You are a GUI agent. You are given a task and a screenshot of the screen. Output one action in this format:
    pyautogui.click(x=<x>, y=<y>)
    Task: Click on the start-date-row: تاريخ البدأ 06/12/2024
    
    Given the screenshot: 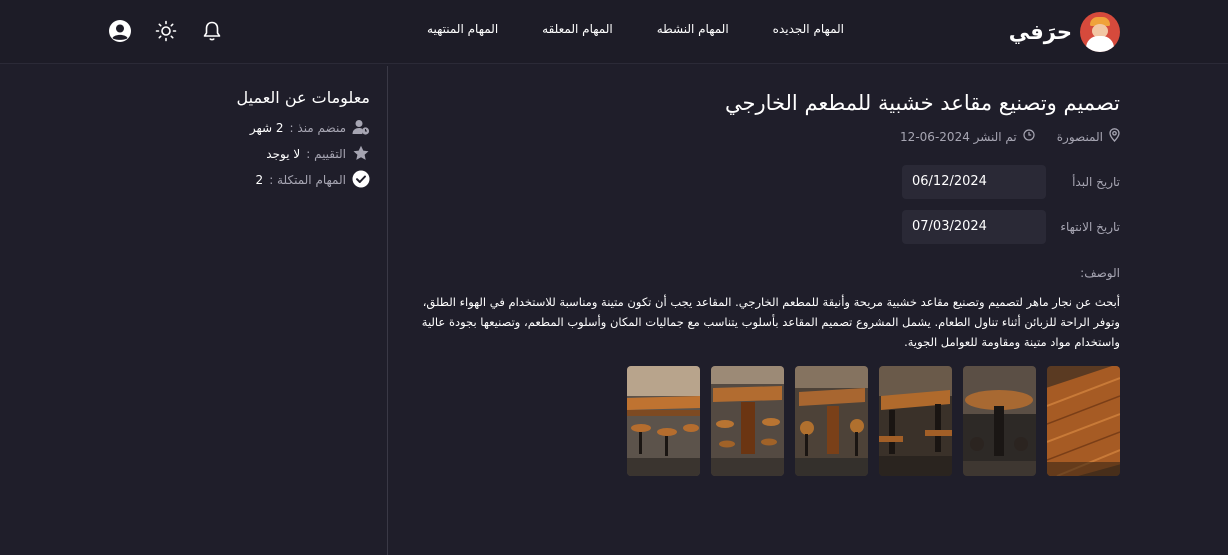 What is the action you would take?
    pyautogui.click(x=760, y=182)
    